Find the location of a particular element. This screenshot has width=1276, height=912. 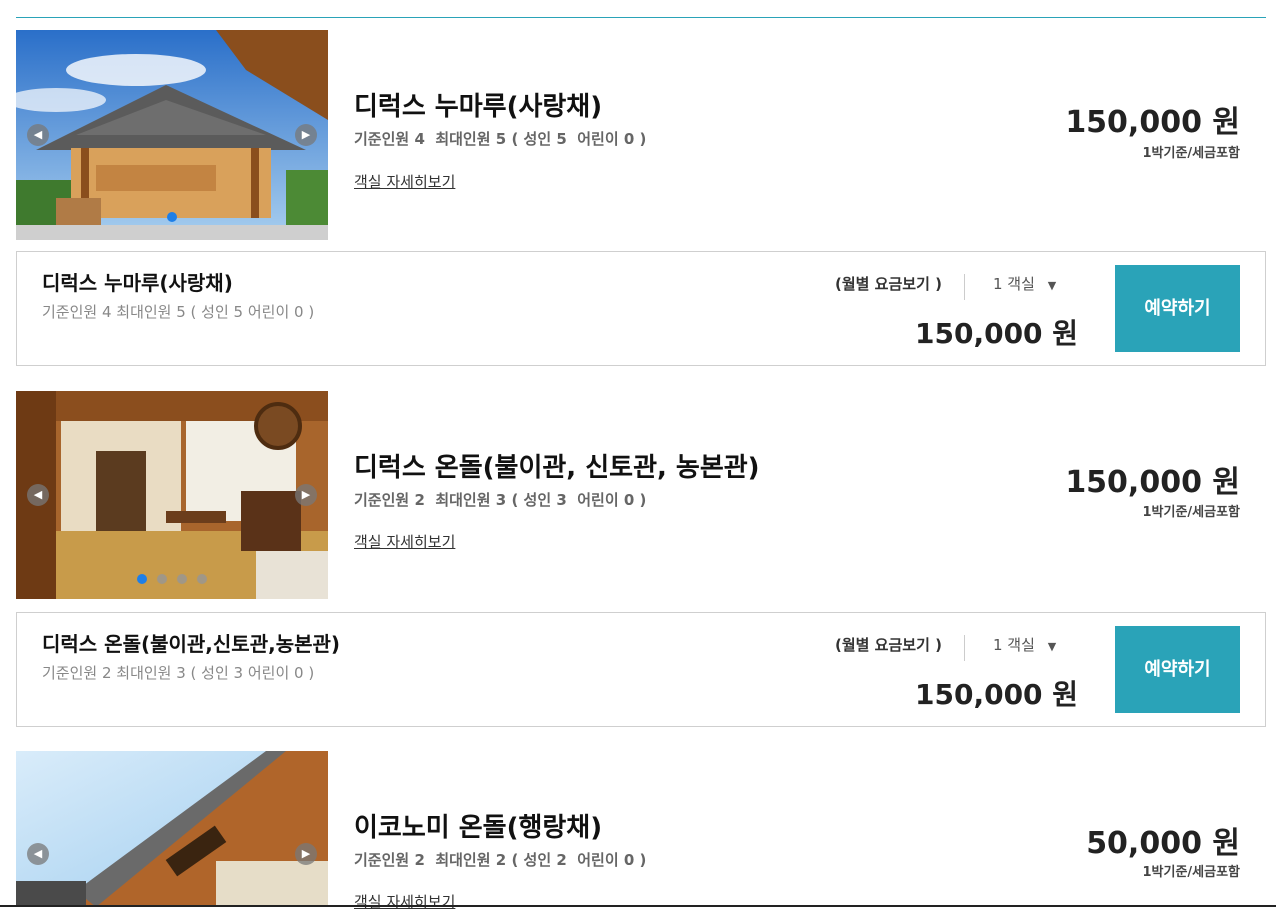

room-capacity: 기준인원 4 최대인원 5 ( 성인 5 어린이 0 ) is located at coordinates (500, 138).